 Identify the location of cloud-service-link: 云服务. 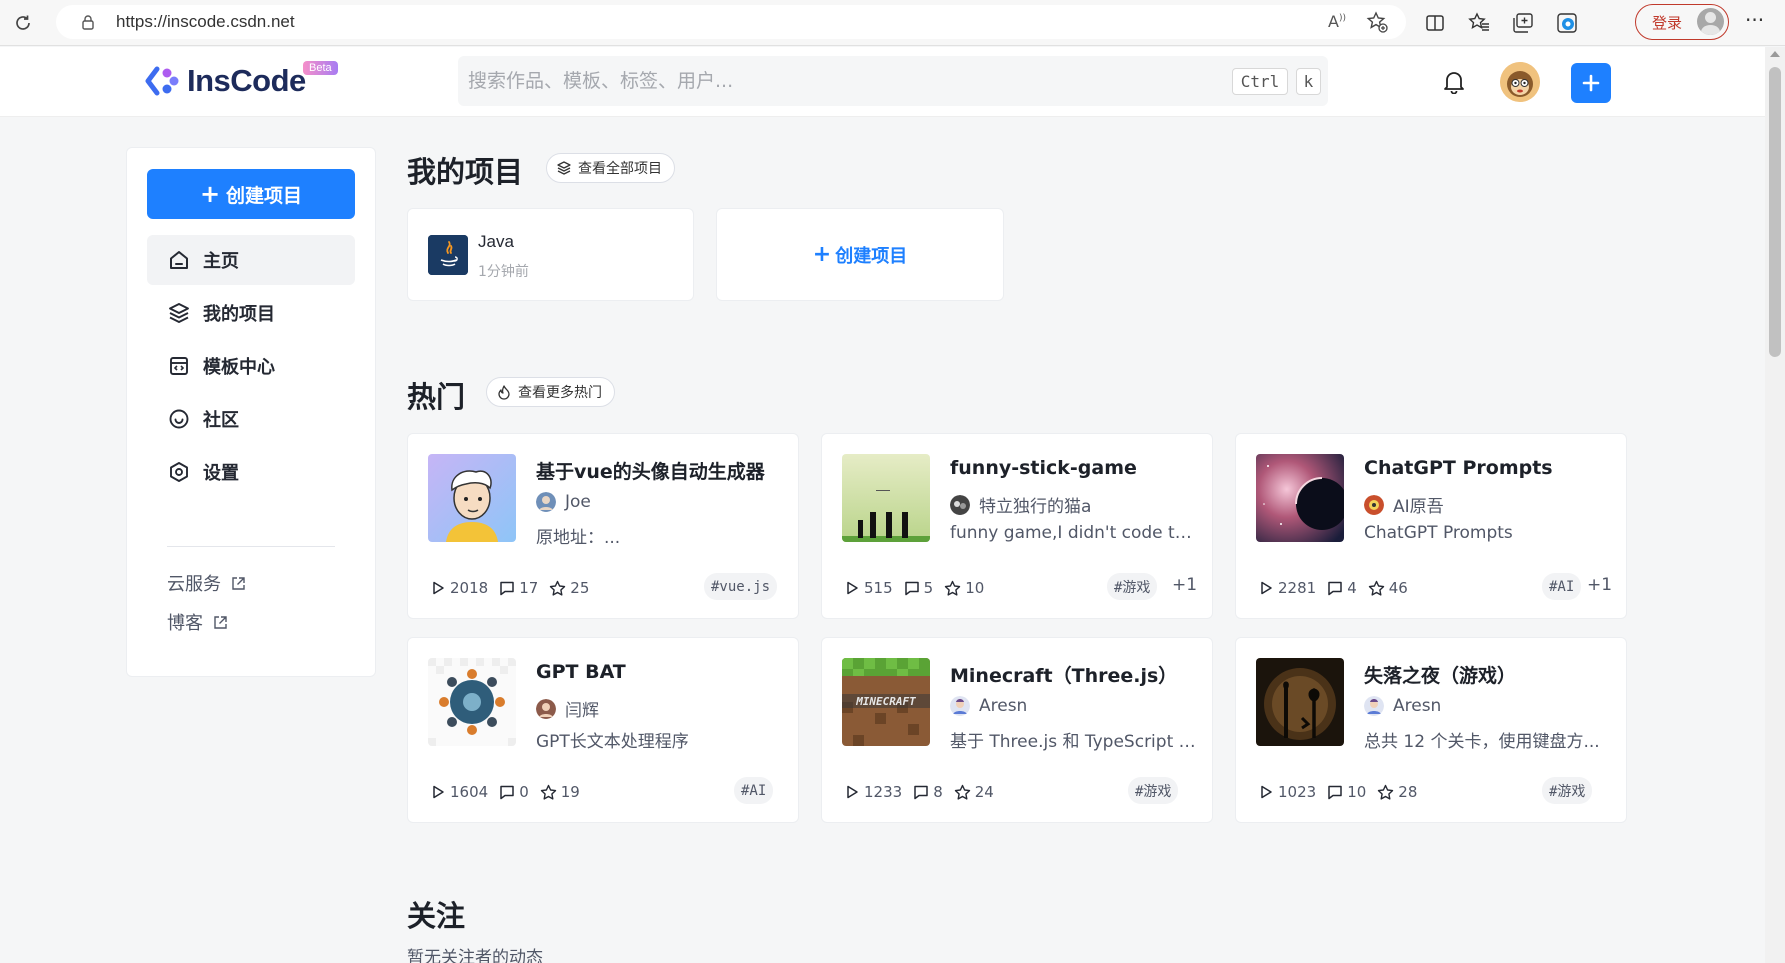
(206, 583).